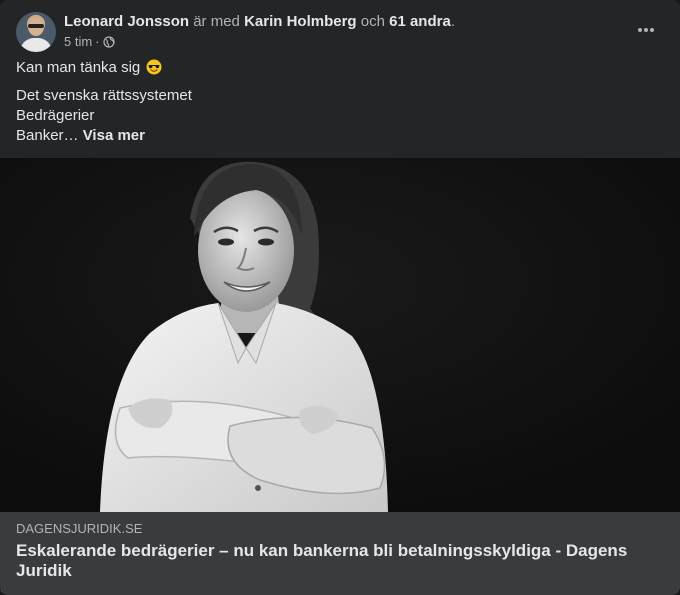  I want to click on post-text-line2: Det svenska rättssystemet, so click(104, 95).